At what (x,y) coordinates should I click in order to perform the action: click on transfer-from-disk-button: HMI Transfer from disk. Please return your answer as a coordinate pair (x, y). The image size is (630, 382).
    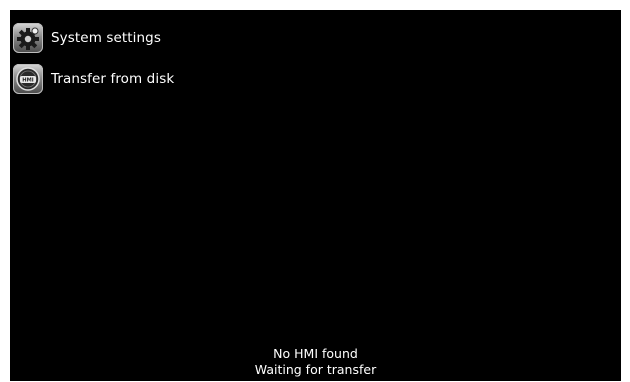
    Looking at the image, I should click on (93, 79).